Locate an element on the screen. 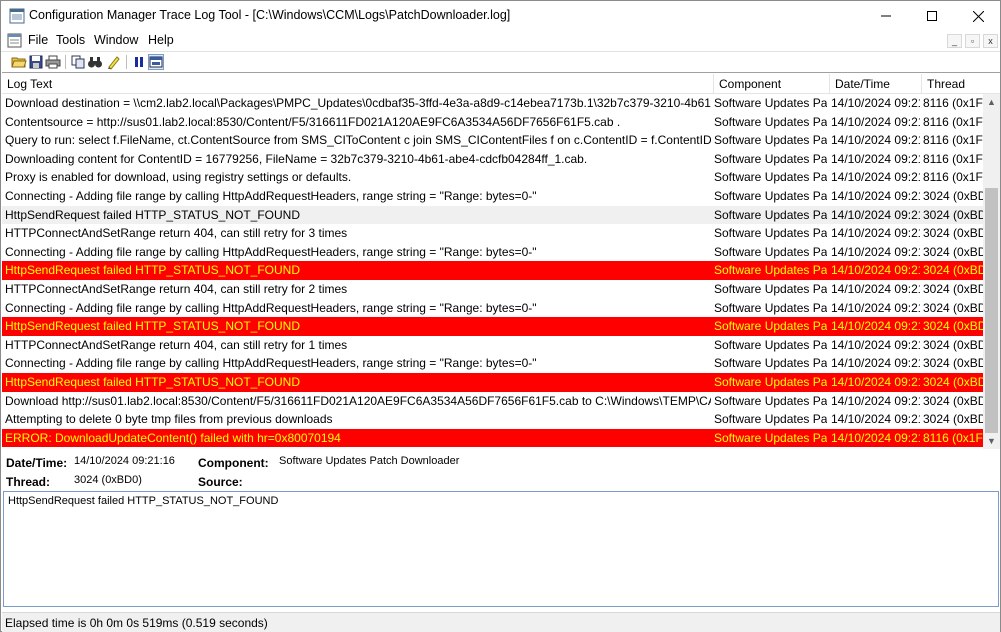  open-icon is located at coordinates (19, 62).